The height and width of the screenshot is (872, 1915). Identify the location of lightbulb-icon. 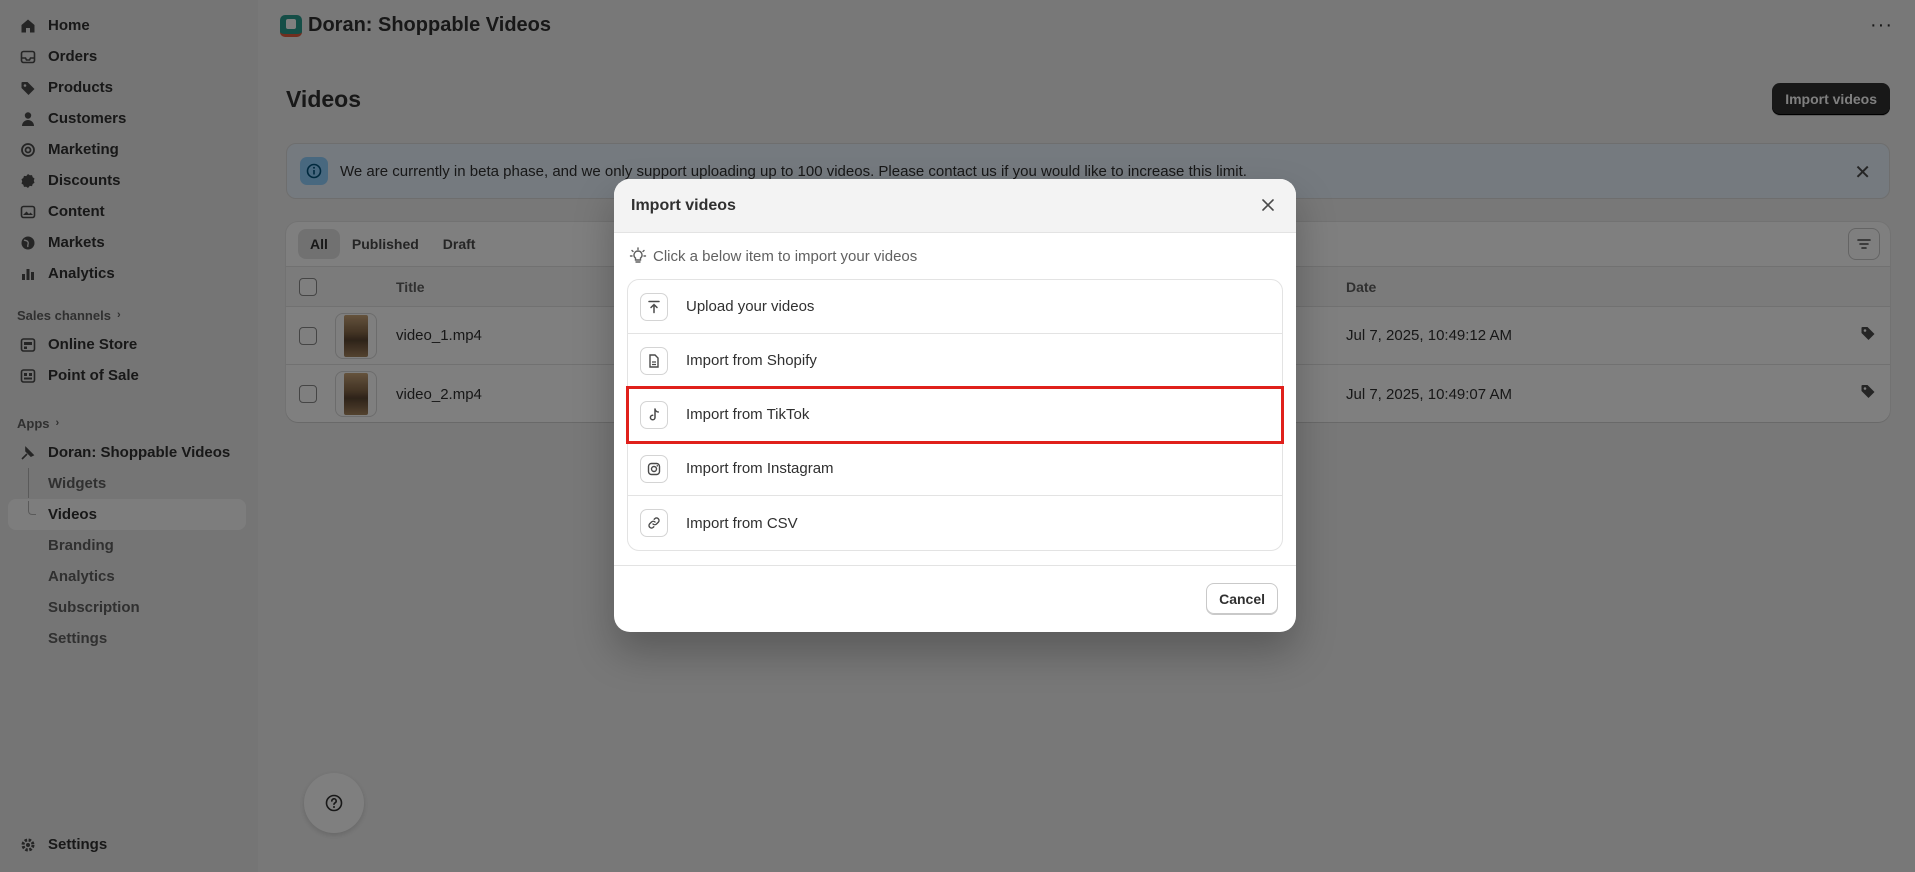
(638, 255).